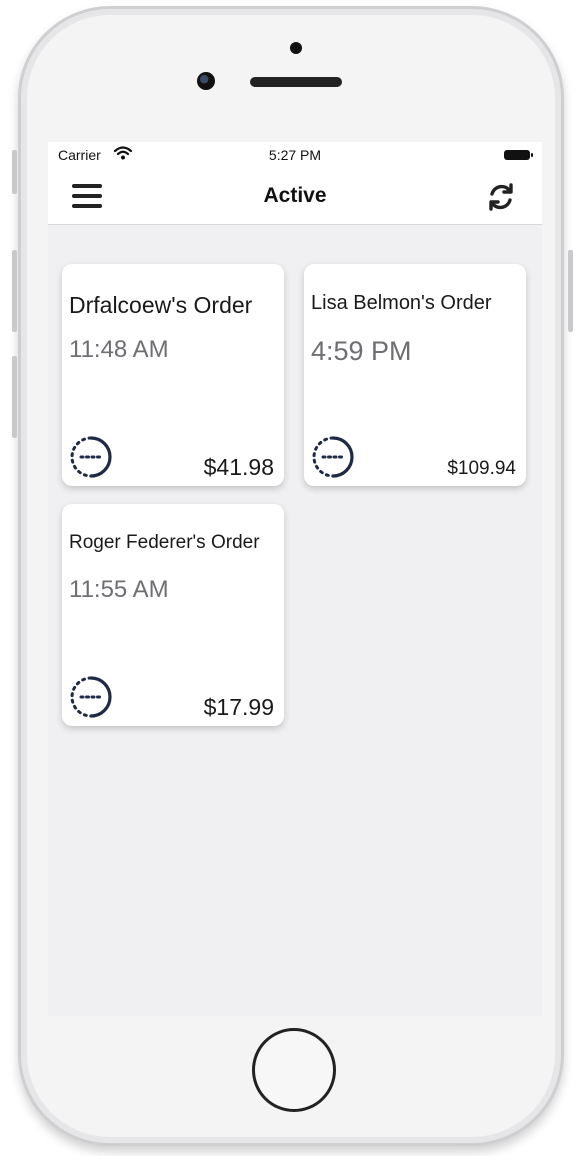  What do you see at coordinates (14, 291) in the screenshot?
I see `volume-up-button` at bounding box center [14, 291].